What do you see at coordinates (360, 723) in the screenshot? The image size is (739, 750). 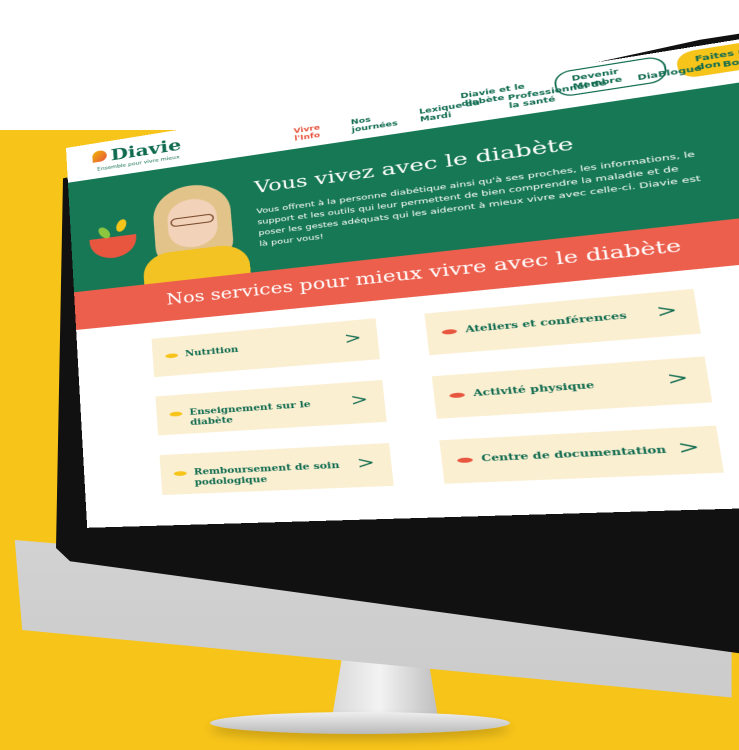 I see `monitor-stand-base` at bounding box center [360, 723].